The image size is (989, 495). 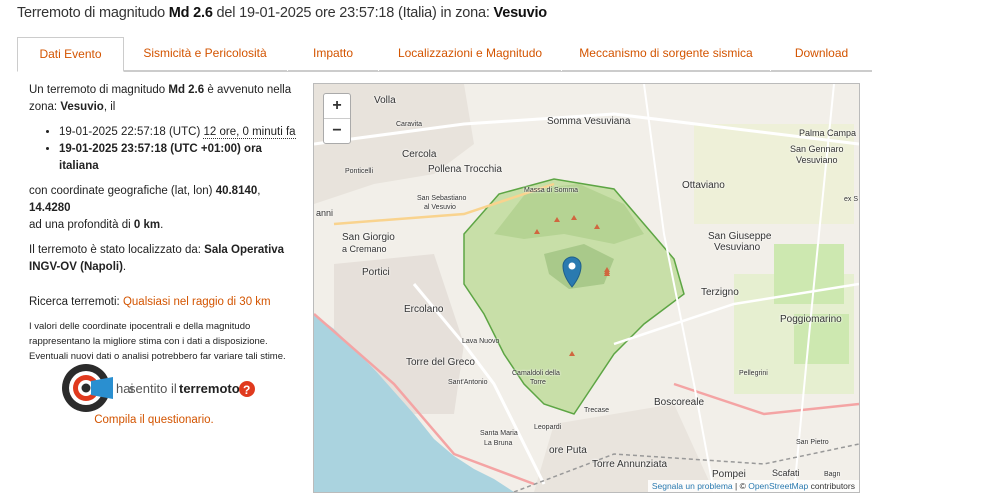 I want to click on questionnaire-link: Compila il questionario., so click(x=154, y=420).